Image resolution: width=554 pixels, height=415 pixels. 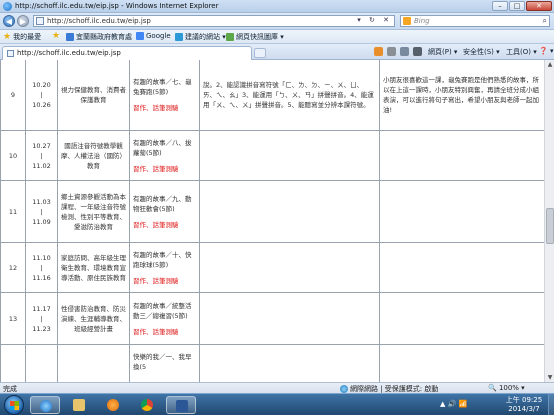 What do you see at coordinates (13, 318) in the screenshot?
I see `week-cell: 13` at bounding box center [13, 318].